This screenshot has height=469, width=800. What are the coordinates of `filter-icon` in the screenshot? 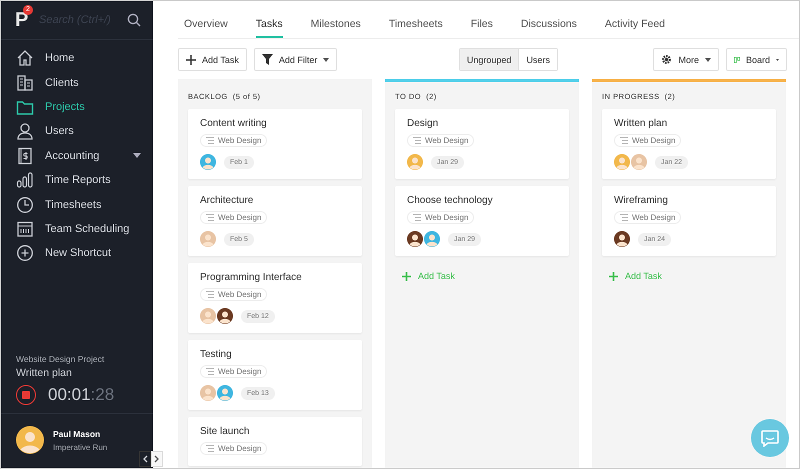 It's located at (267, 59).